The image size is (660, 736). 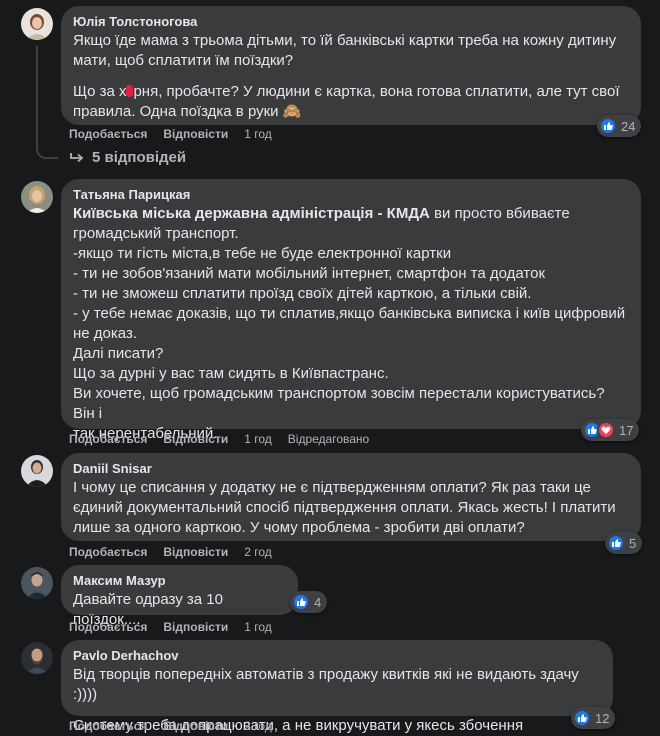 I want to click on comment-author: Pavlo Derhachov, so click(x=337, y=655).